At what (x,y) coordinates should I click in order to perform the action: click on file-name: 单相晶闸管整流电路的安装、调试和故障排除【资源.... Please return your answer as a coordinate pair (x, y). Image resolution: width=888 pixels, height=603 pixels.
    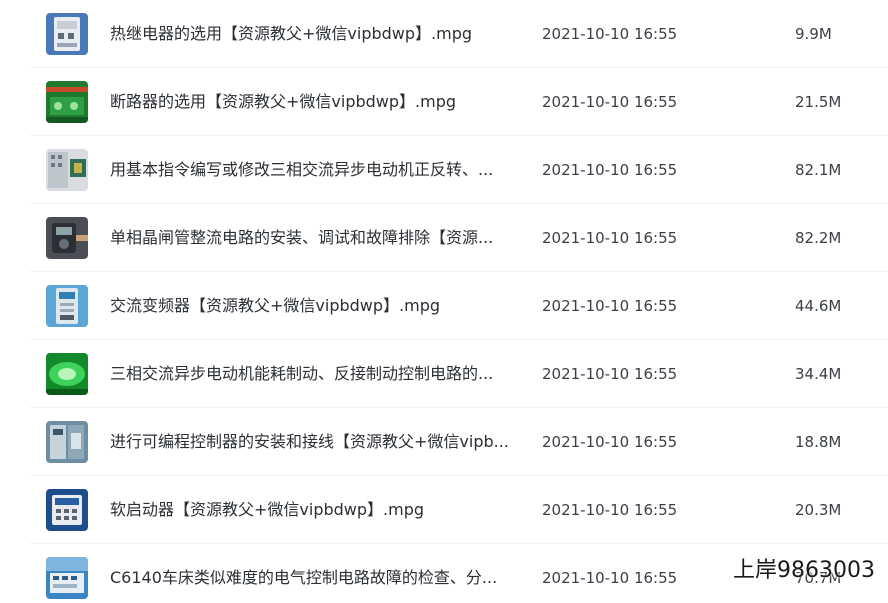
    Looking at the image, I should click on (315, 238).